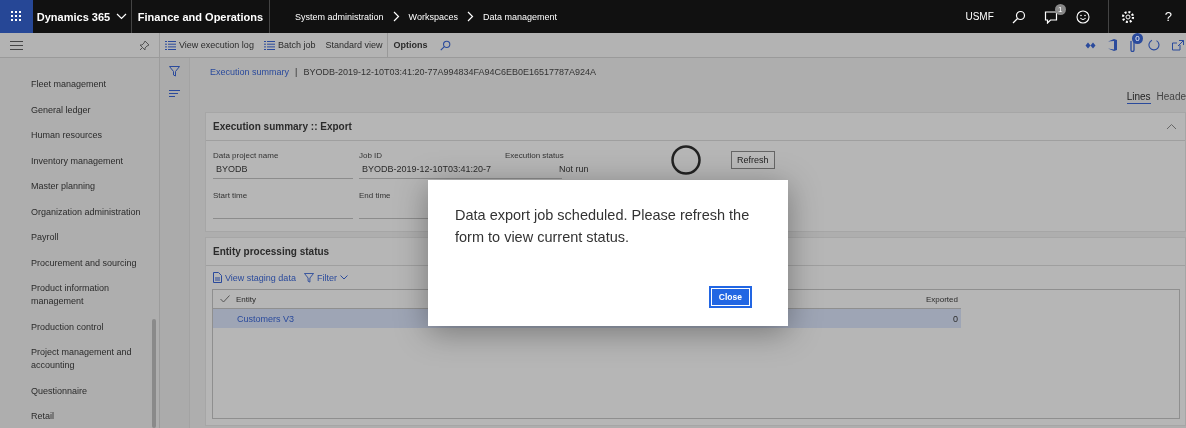  What do you see at coordinates (1132, 45) in the screenshot?
I see `paperclip-icon` at bounding box center [1132, 45].